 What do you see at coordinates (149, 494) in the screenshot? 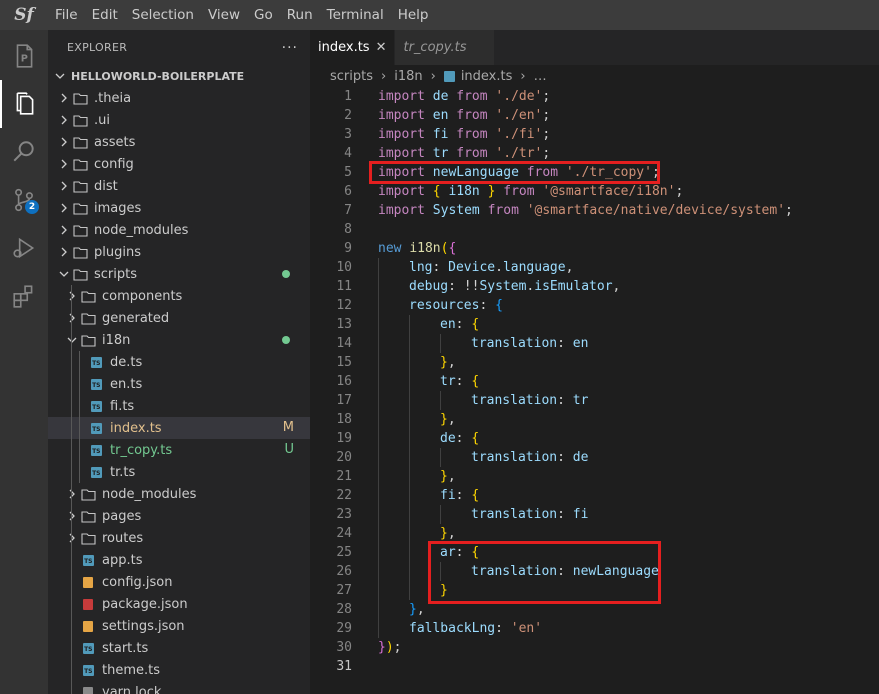
I see `tree-item-label: node_modules` at bounding box center [149, 494].